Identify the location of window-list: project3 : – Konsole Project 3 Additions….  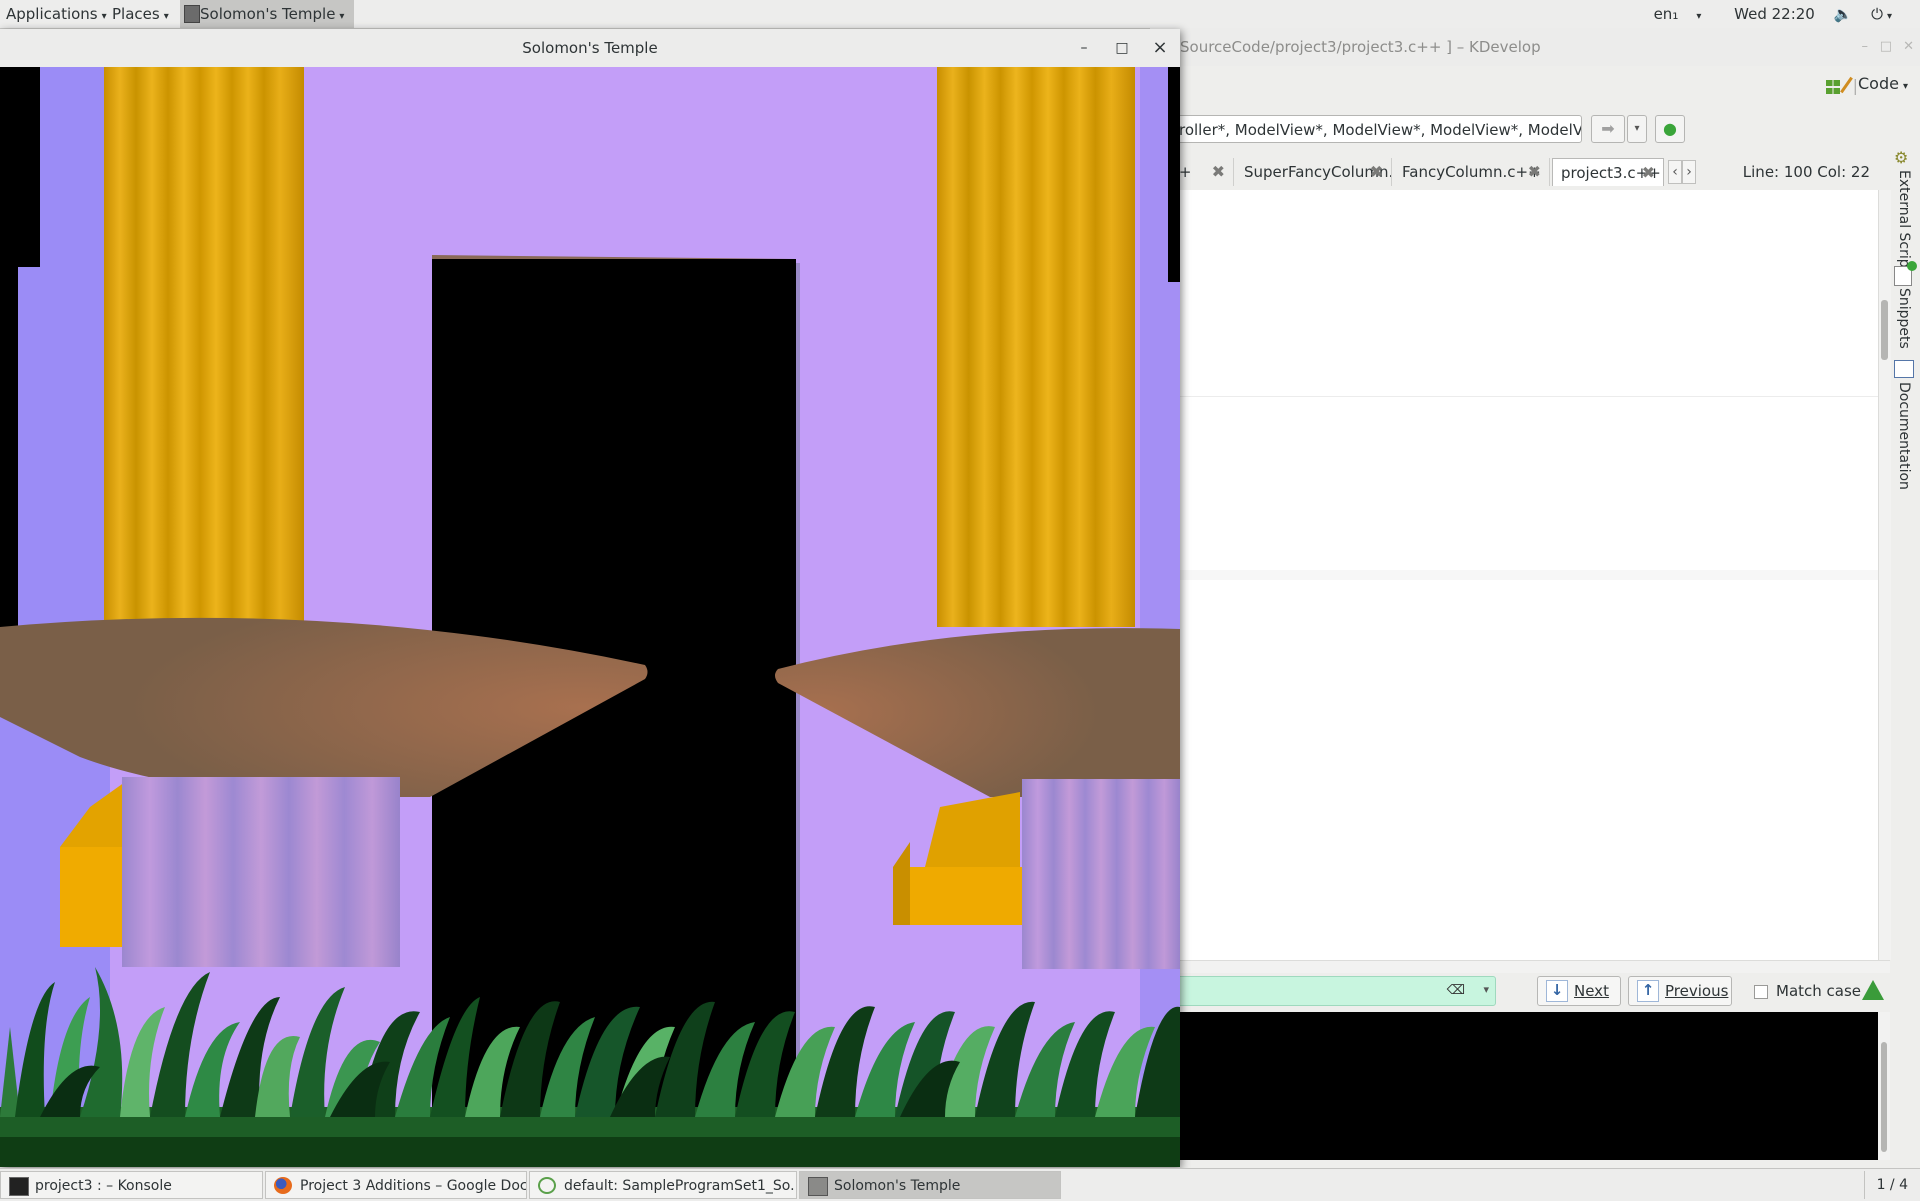
(960, 1184).